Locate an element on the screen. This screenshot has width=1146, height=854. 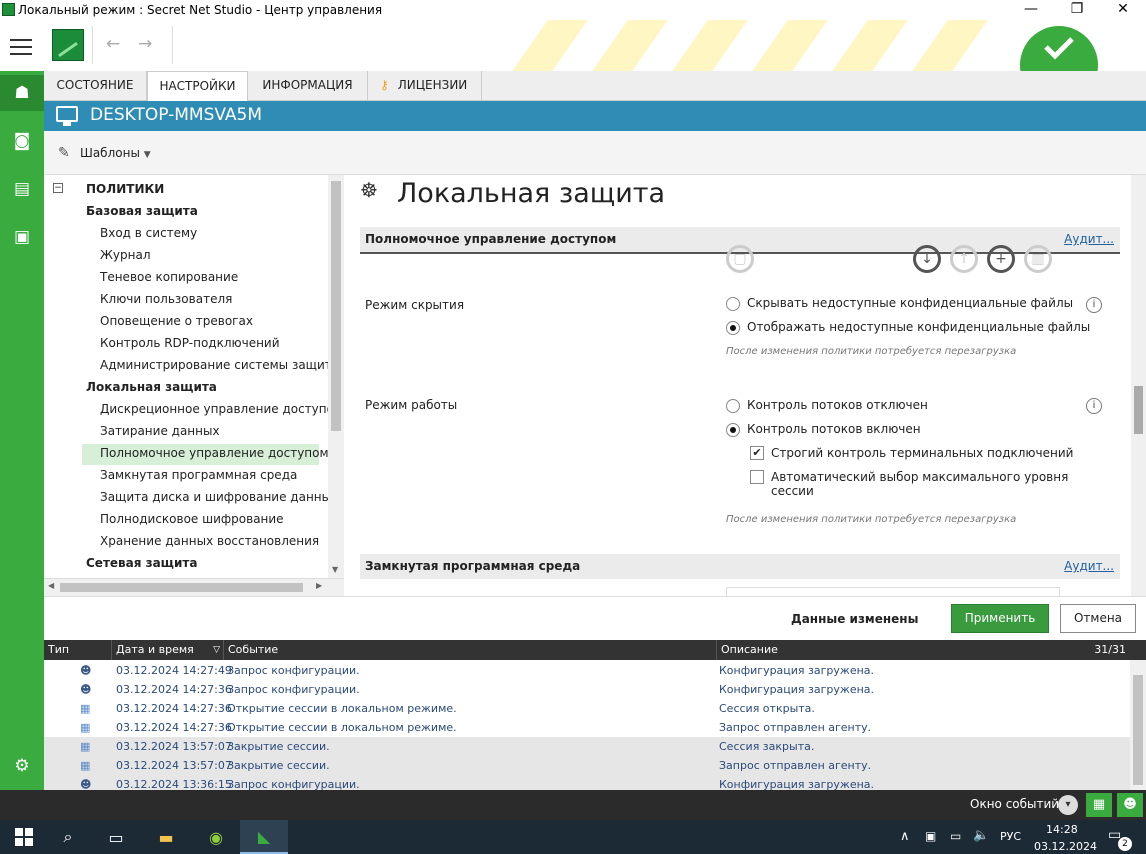
tree-item: Администрирование системы защиты is located at coordinates (220, 365).